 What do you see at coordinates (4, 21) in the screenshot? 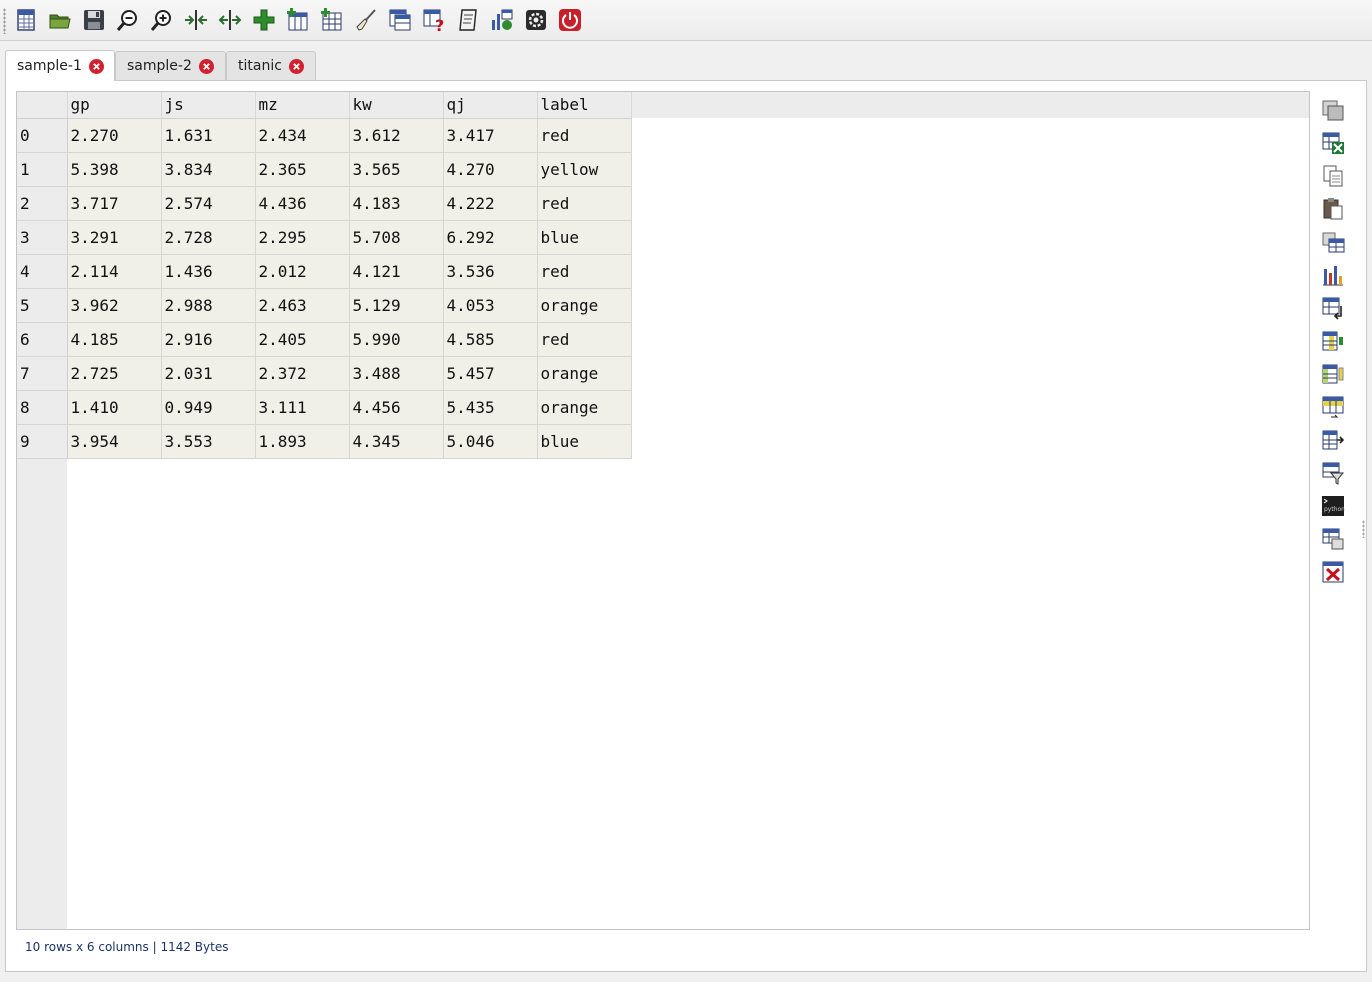
I see `toolbar-grip` at bounding box center [4, 21].